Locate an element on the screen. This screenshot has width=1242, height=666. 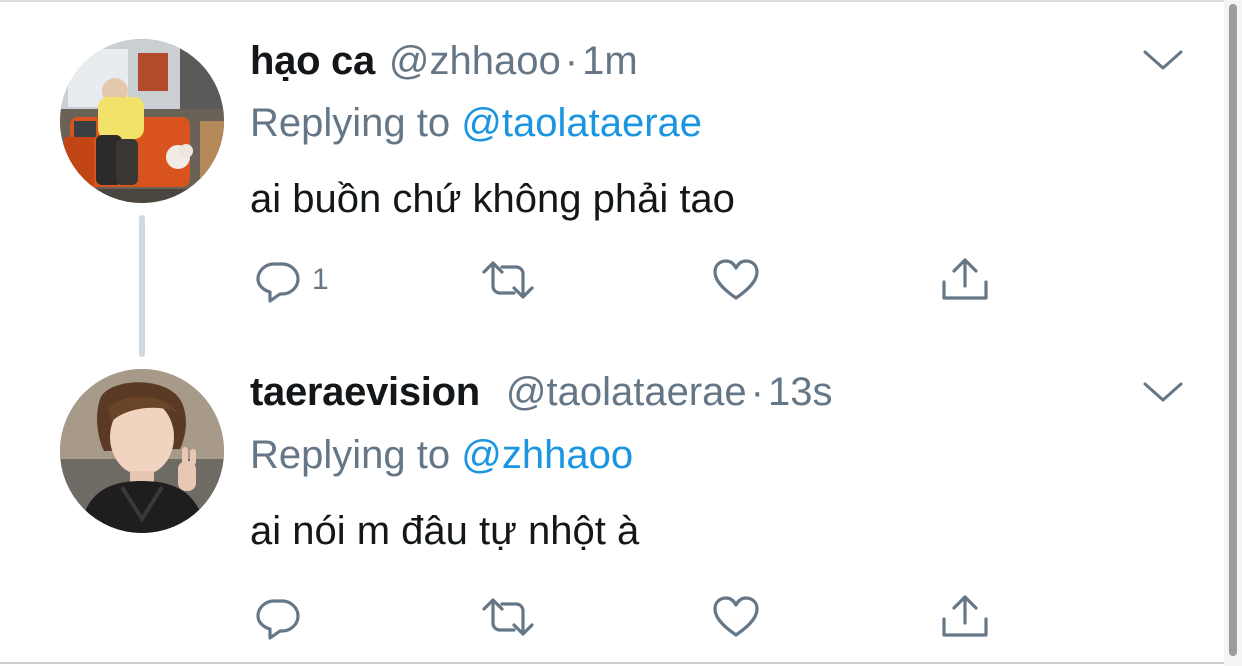
tweet-text: ai nói m đâu tự nhột à is located at coordinates (445, 531).